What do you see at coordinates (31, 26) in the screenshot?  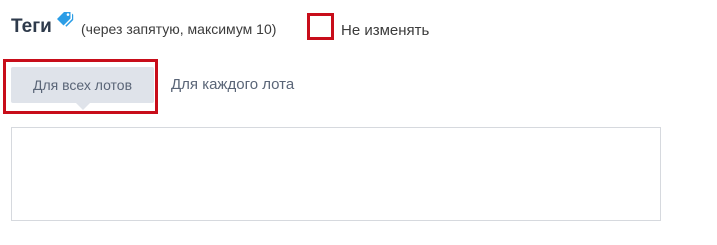 I see `section-title: Теги` at bounding box center [31, 26].